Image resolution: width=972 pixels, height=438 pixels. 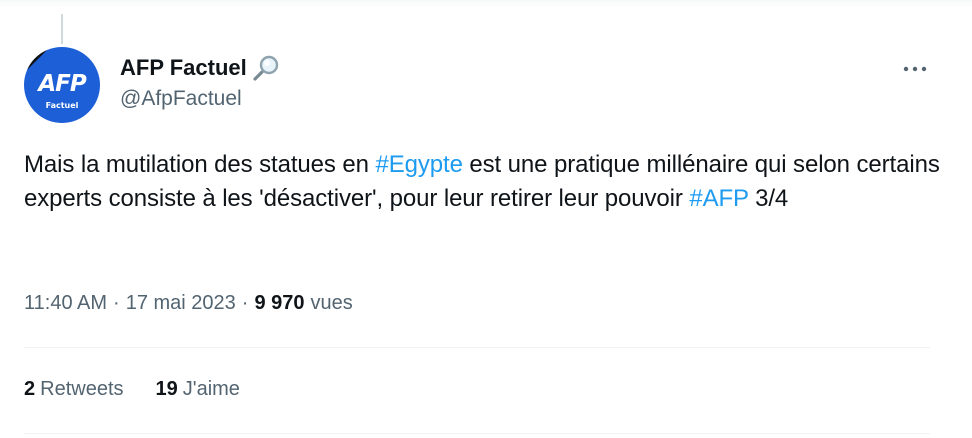 I want to click on author-handle: @AfpFactuel, so click(x=181, y=99).